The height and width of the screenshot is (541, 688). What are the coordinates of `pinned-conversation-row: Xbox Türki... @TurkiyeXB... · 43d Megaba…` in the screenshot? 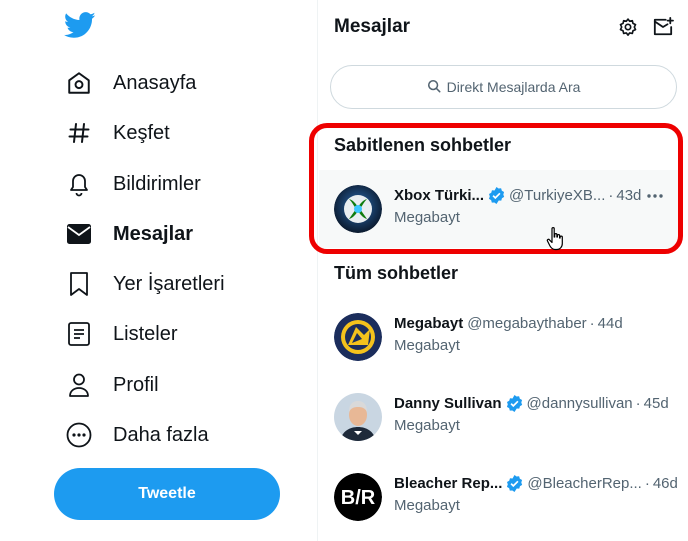 It's located at (499, 209).